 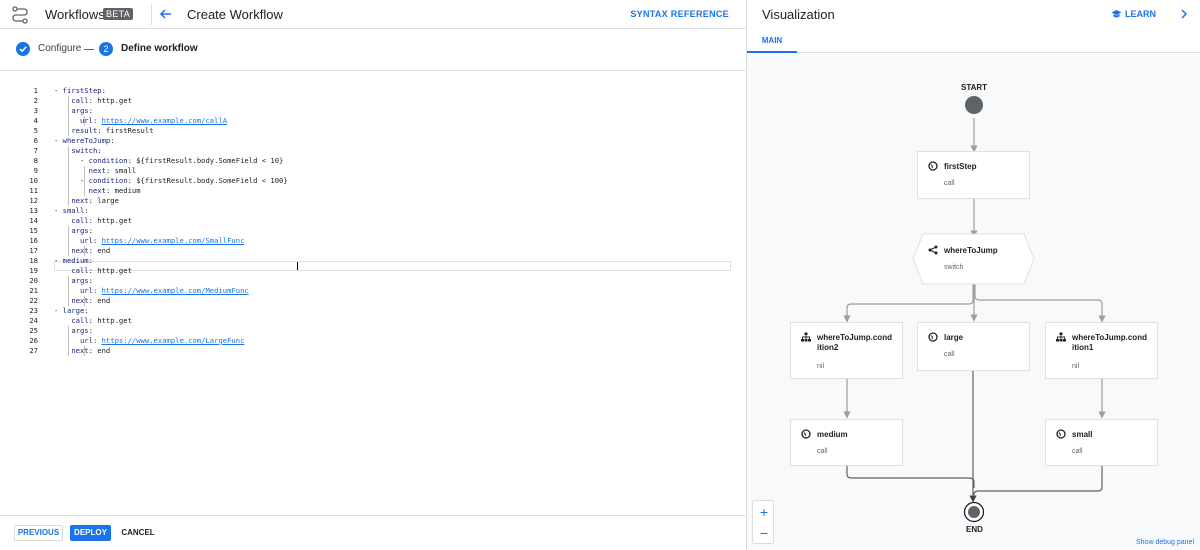 I want to click on code-line: 4 url: https://www.example.com/callA, so click(x=373, y=121).